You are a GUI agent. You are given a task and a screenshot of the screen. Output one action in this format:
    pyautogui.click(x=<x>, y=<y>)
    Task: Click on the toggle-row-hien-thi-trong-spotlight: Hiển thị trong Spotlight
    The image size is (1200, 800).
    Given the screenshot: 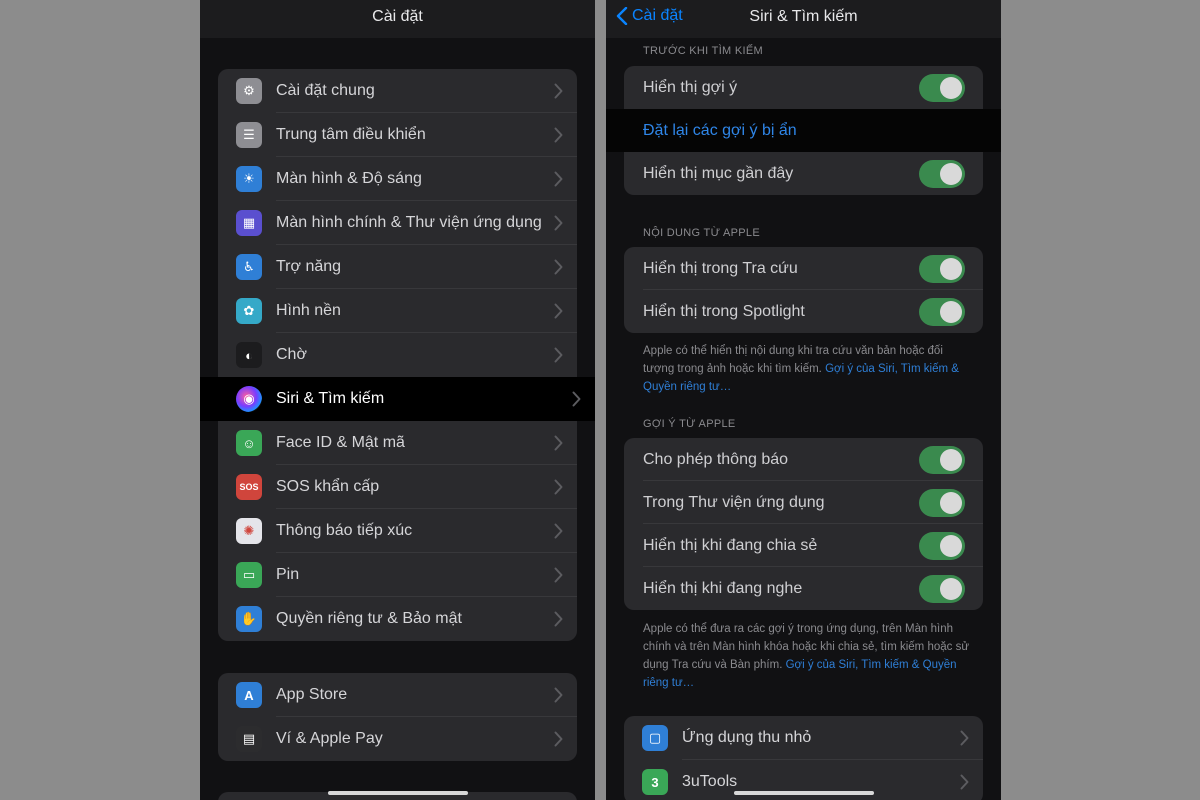 What is the action you would take?
    pyautogui.click(x=803, y=311)
    